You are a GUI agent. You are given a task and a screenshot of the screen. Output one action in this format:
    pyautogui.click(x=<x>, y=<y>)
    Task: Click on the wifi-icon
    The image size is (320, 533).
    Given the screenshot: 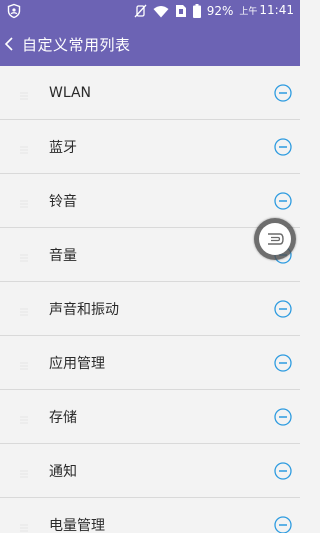 What is the action you would take?
    pyautogui.click(x=161, y=11)
    